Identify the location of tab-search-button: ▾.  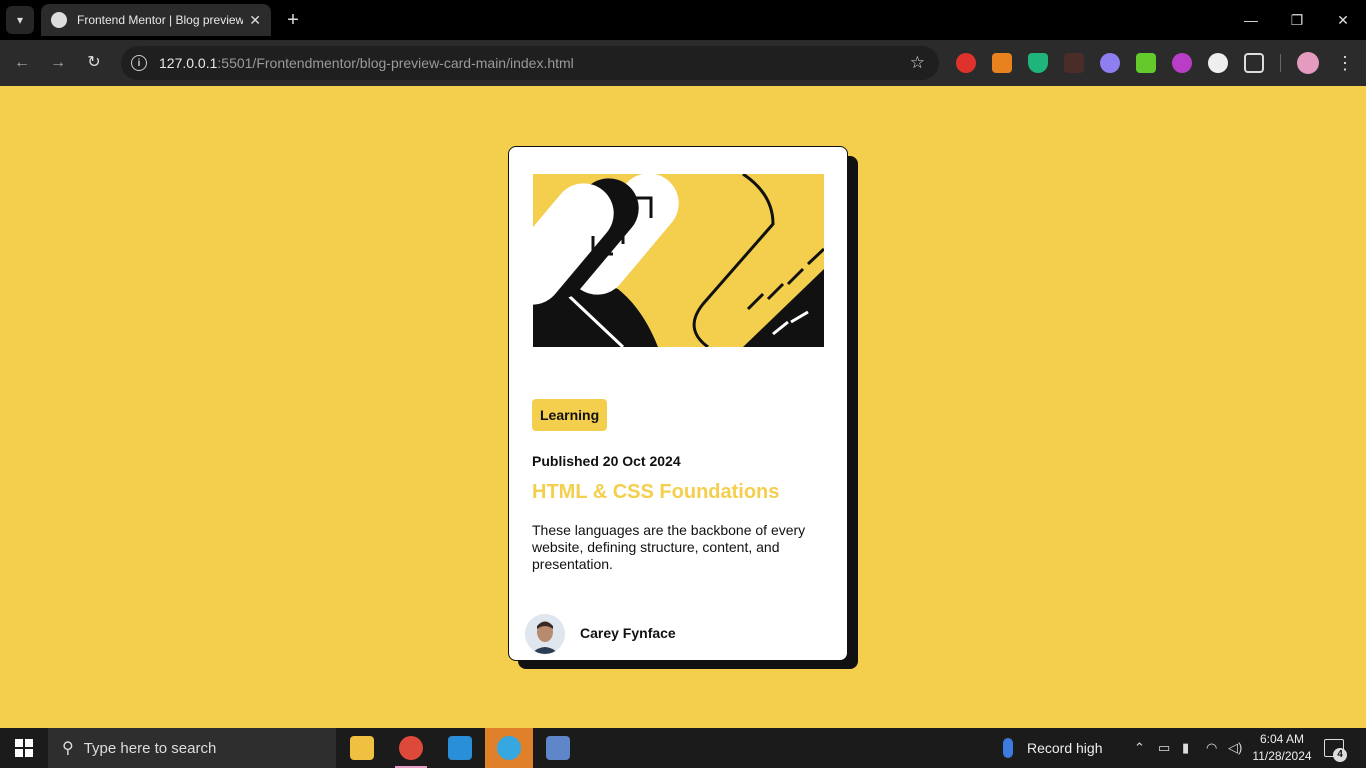
(20, 20).